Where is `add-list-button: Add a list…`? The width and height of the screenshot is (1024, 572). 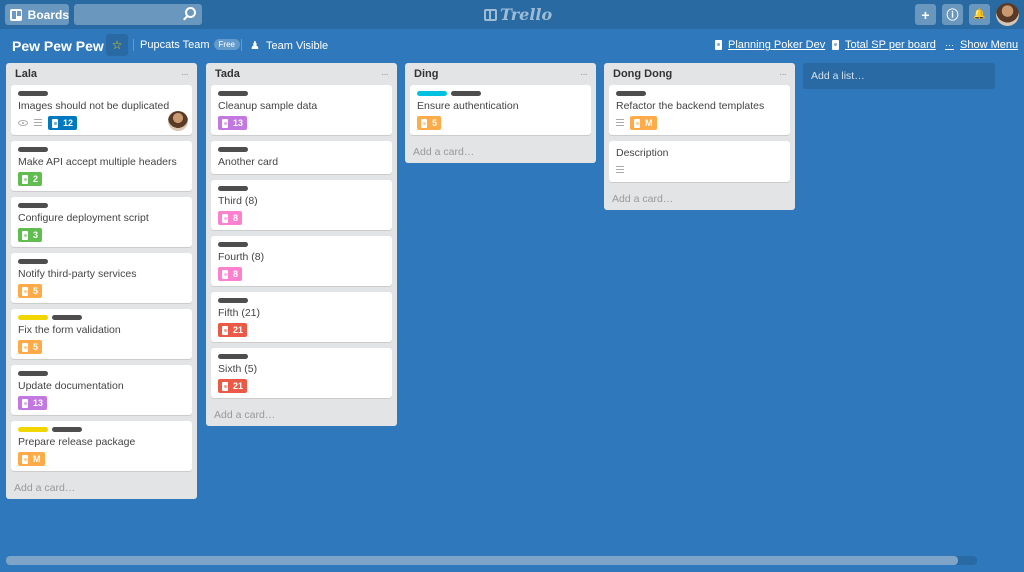
add-list-button: Add a list… is located at coordinates (899, 76).